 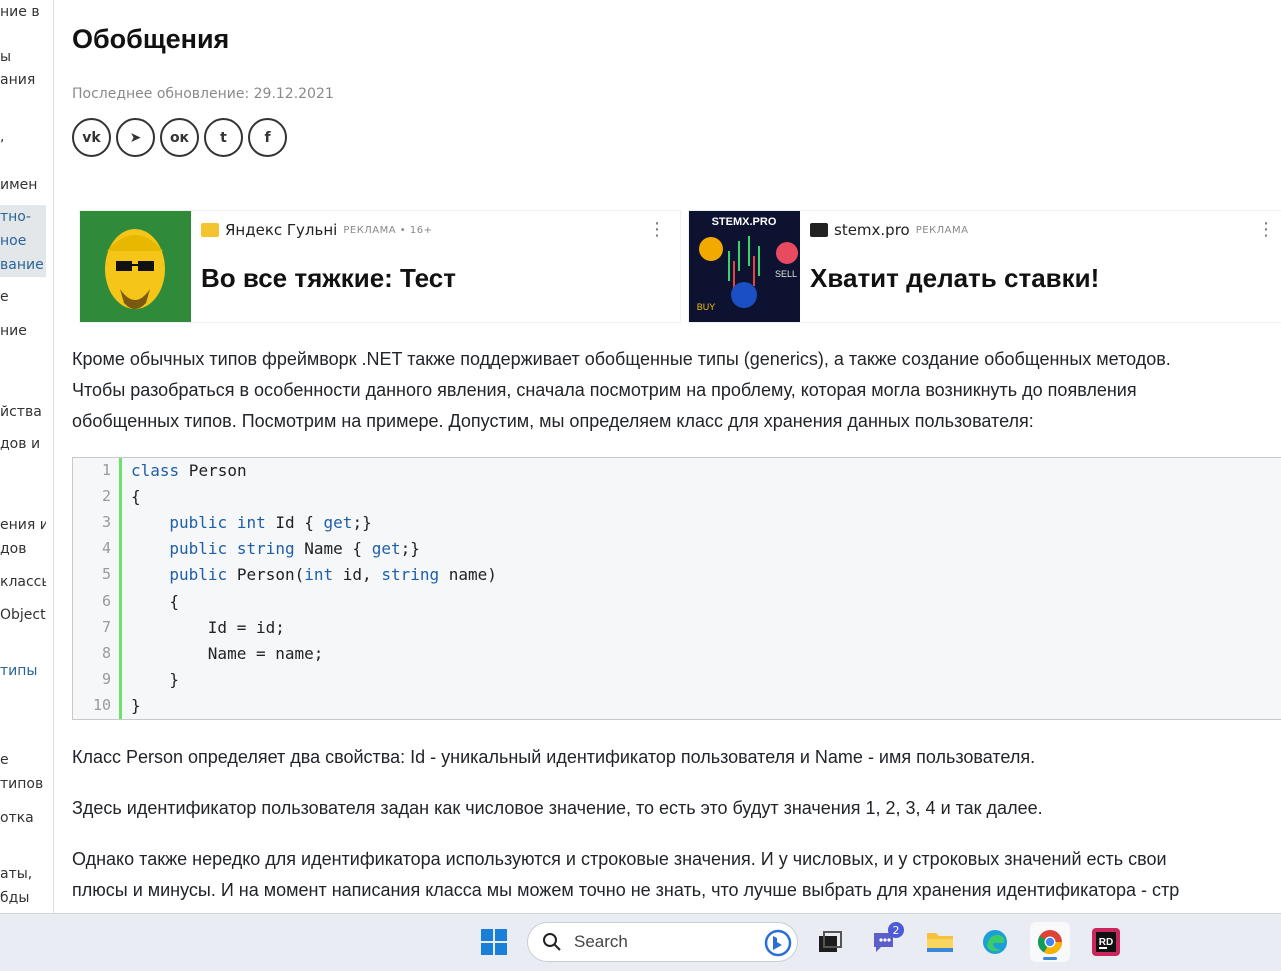 I want to click on sidebar-item: классы, so click(x=23, y=582).